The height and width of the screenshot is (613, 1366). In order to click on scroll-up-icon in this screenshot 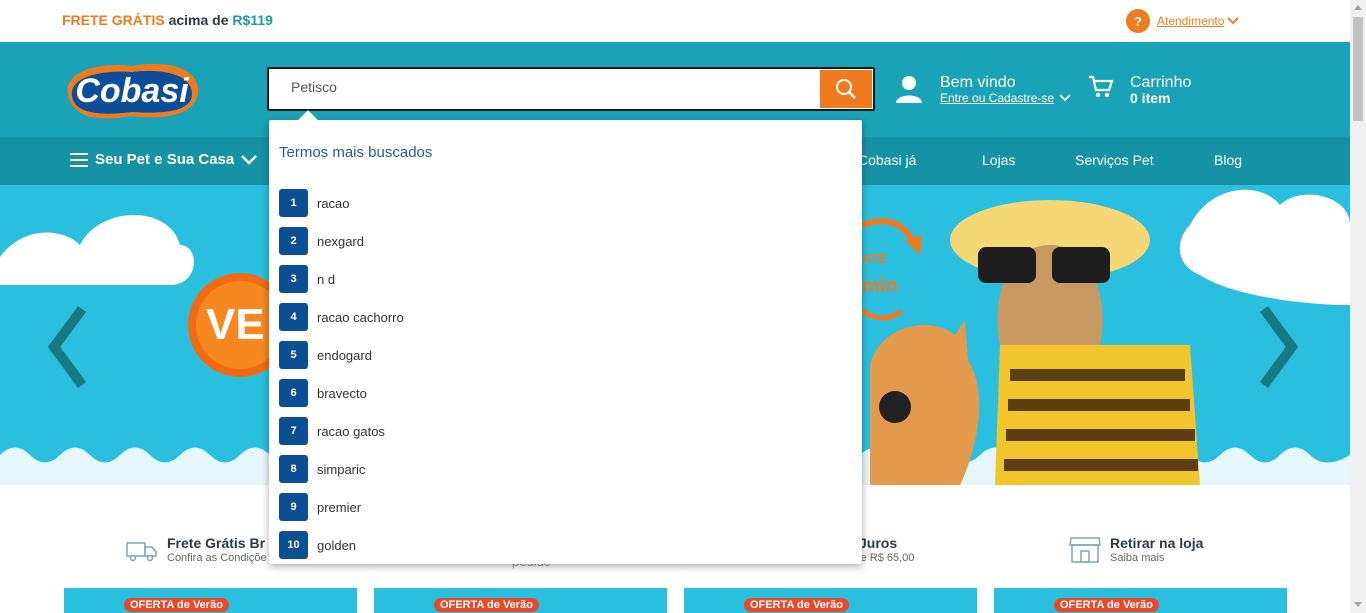, I will do `click(1358, 7)`.